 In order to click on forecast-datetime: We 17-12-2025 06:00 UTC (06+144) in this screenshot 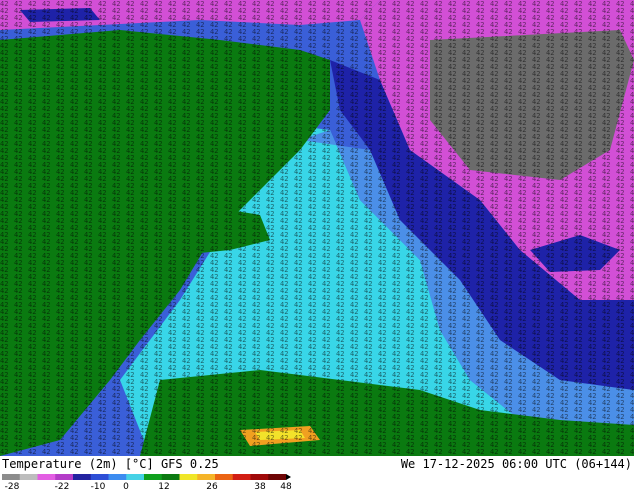, I will do `click(516, 464)`.